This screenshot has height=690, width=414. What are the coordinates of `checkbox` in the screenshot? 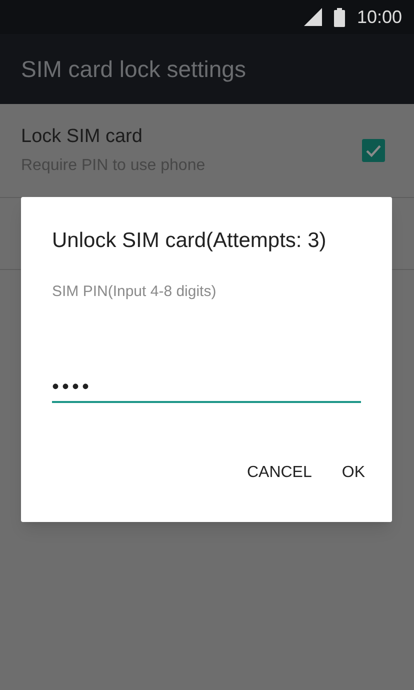 It's located at (373, 150).